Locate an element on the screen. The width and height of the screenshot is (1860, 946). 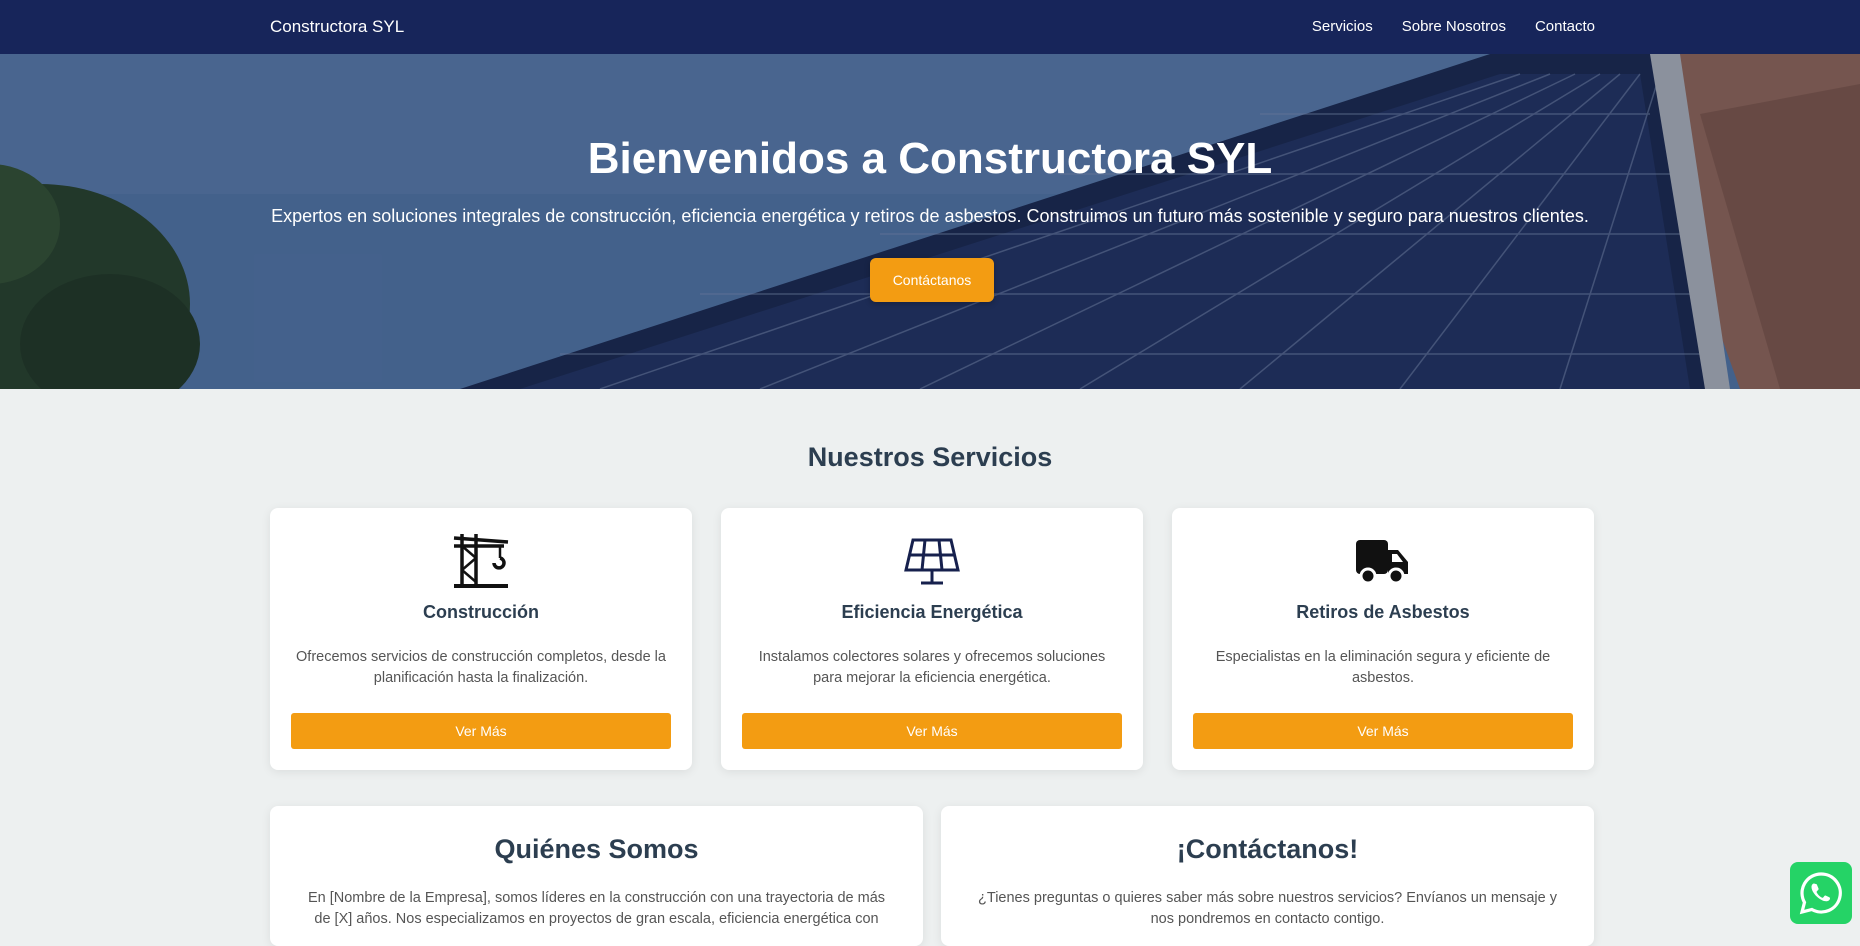
service-title: Retiros de Asbestos is located at coordinates (1383, 612).